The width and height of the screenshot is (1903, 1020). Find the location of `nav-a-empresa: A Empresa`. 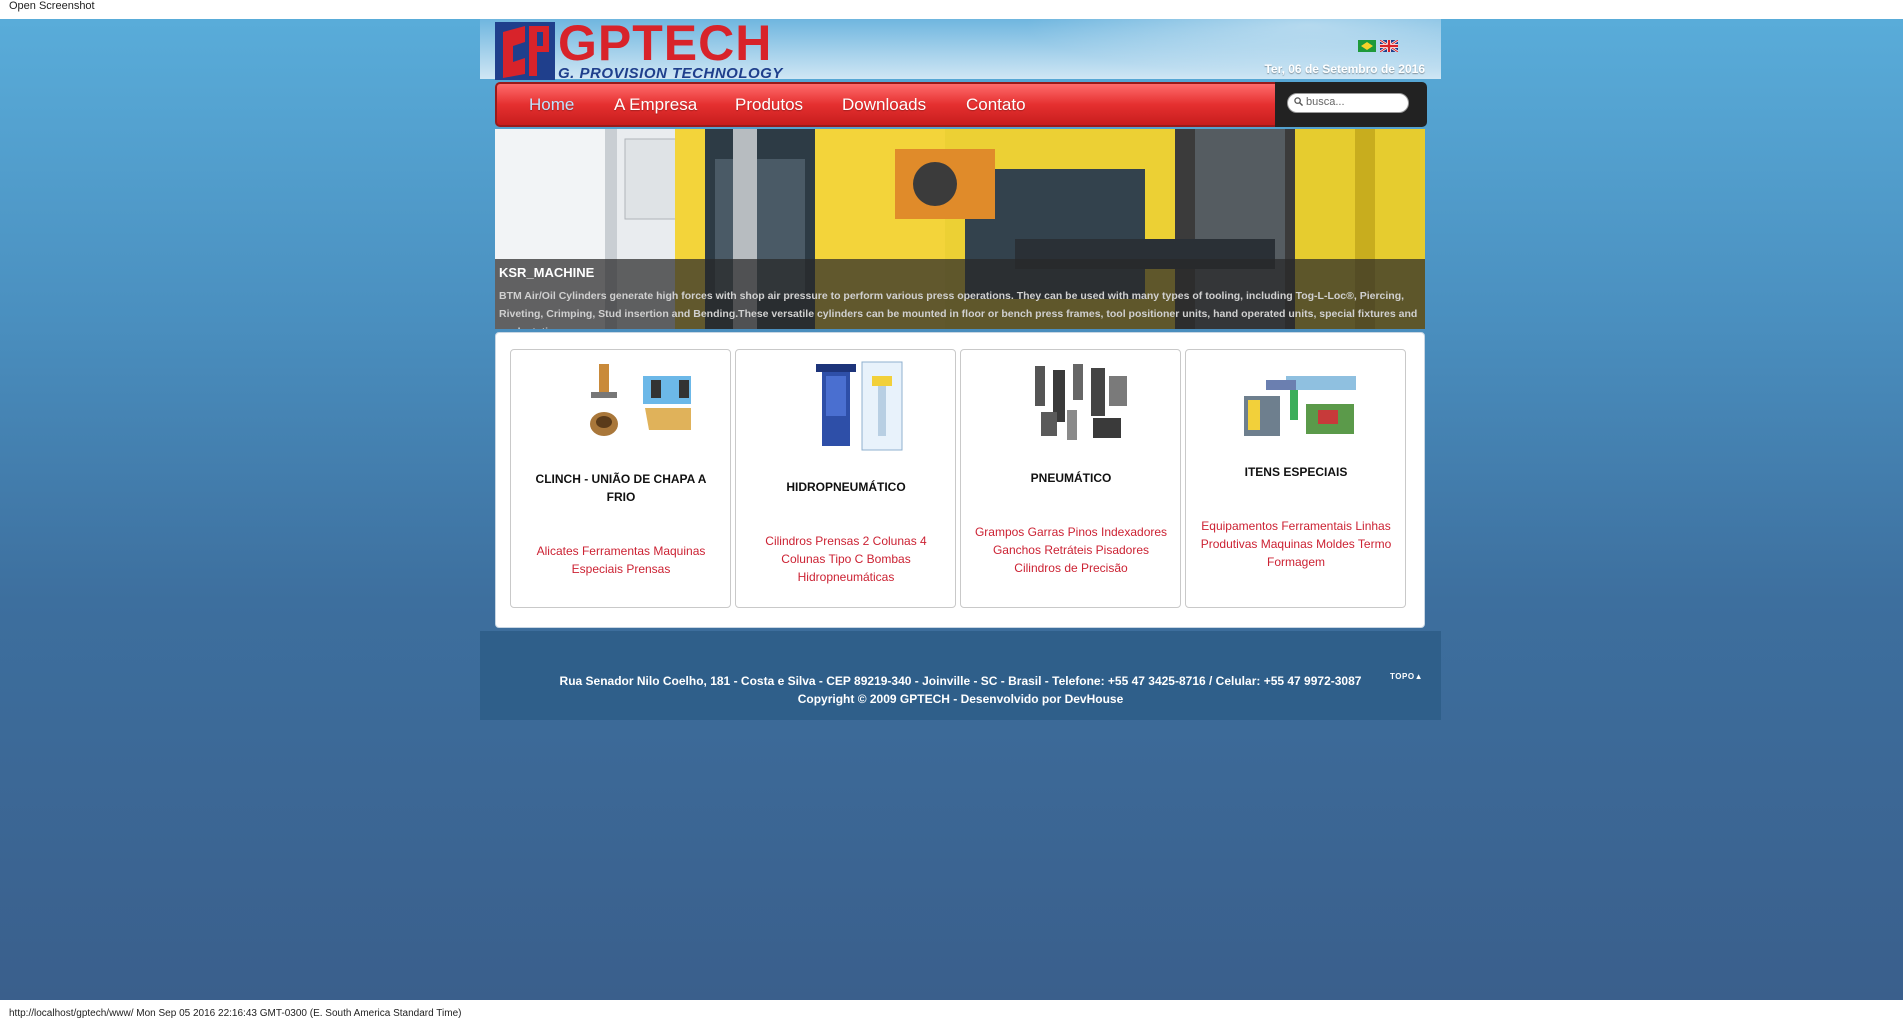

nav-a-empresa: A Empresa is located at coordinates (655, 105).